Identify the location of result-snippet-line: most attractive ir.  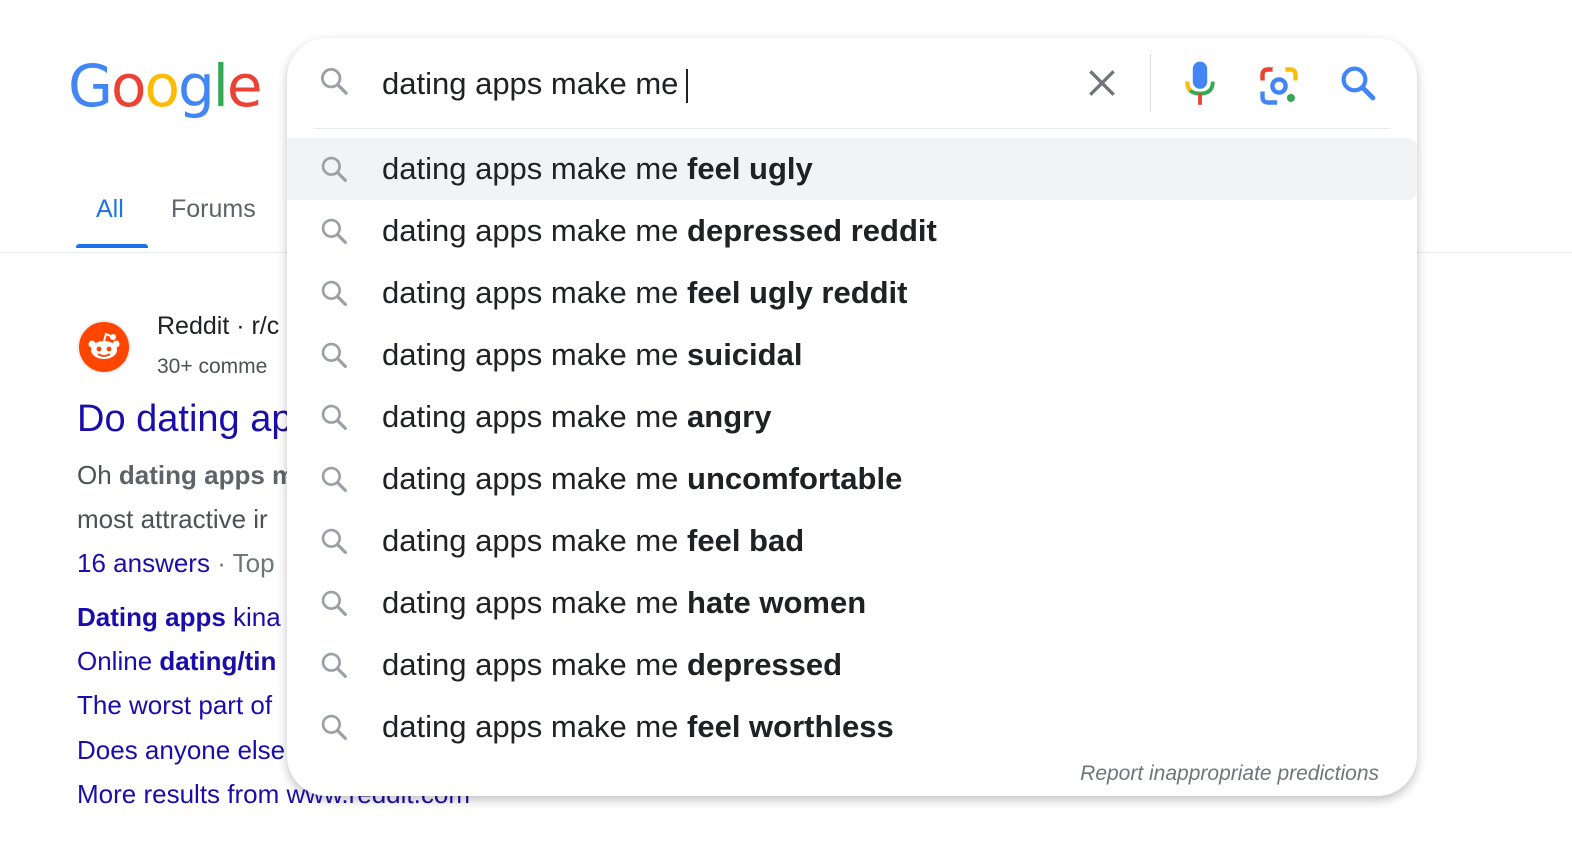
(172, 519).